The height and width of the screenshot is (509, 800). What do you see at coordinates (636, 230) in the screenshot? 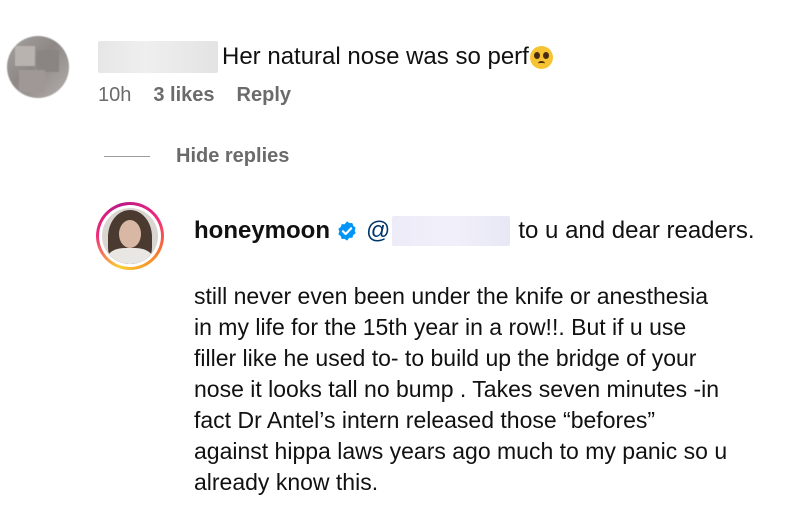
I see `reply-header-text: to u and dear readers.` at bounding box center [636, 230].